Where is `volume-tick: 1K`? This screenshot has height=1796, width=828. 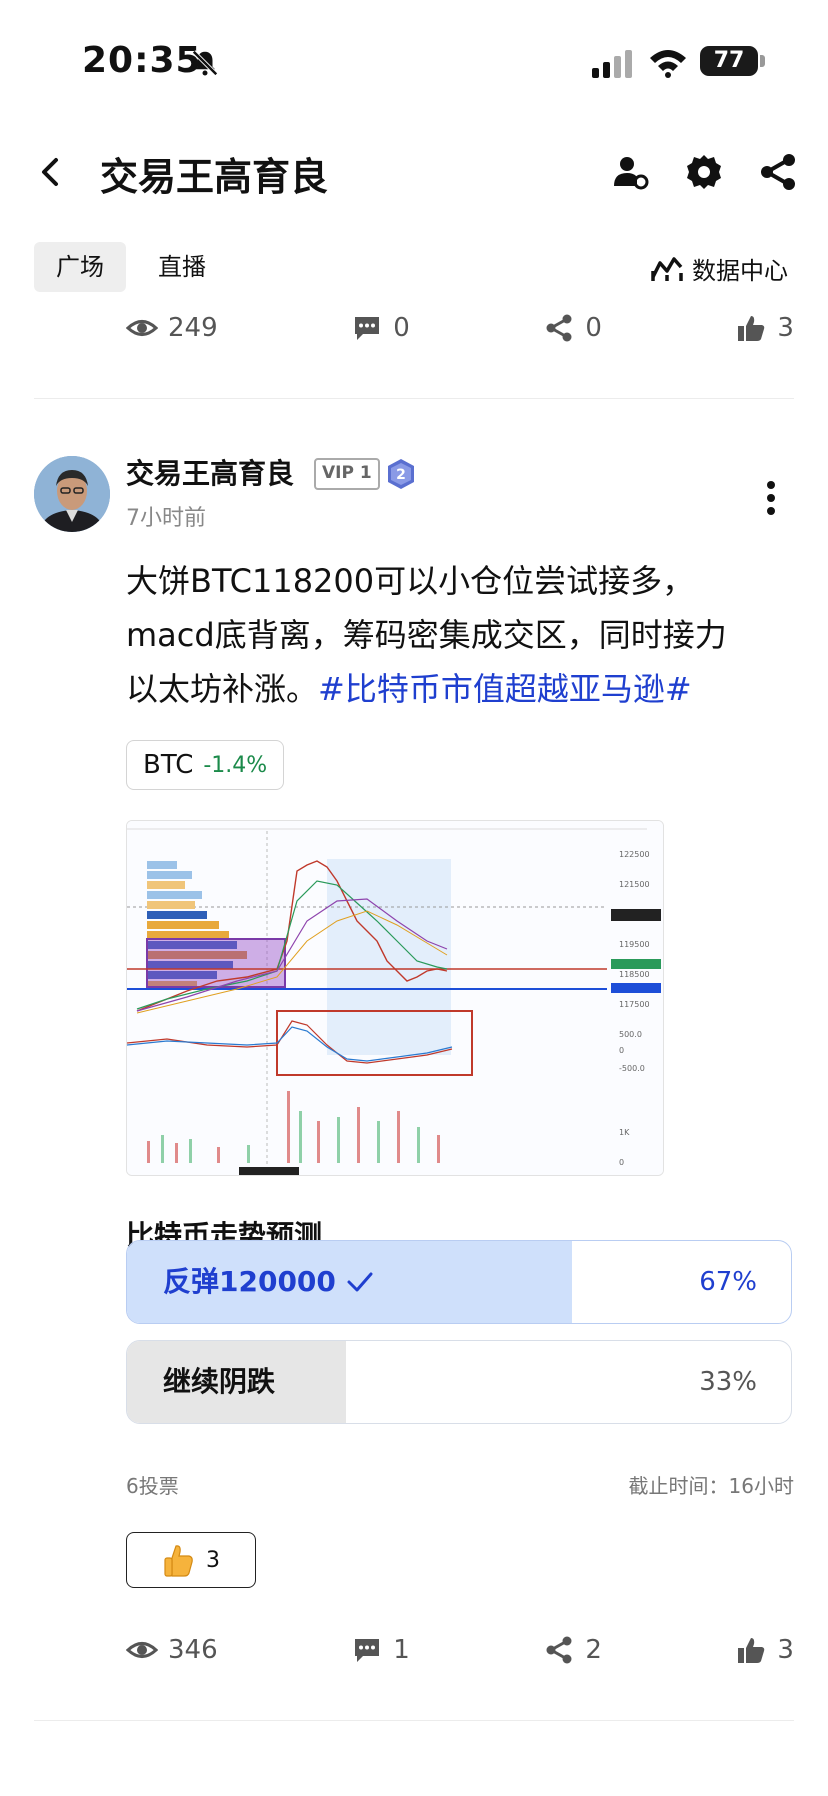 volume-tick: 1K is located at coordinates (624, 1132).